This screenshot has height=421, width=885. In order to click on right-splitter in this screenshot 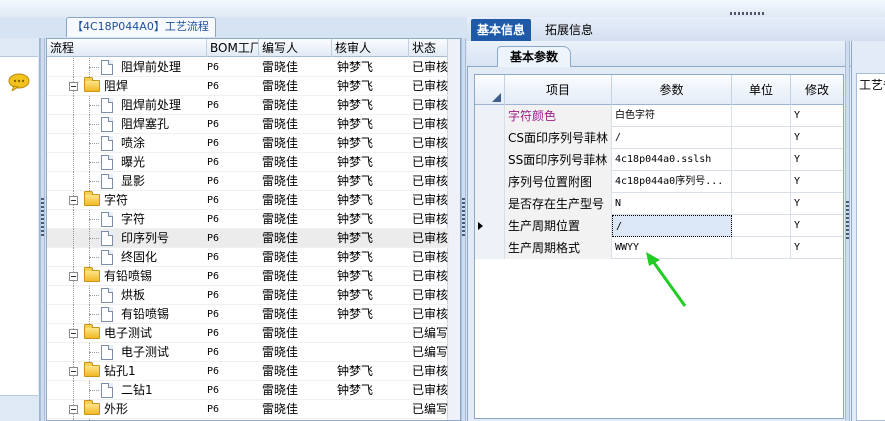, I will do `click(847, 231)`.